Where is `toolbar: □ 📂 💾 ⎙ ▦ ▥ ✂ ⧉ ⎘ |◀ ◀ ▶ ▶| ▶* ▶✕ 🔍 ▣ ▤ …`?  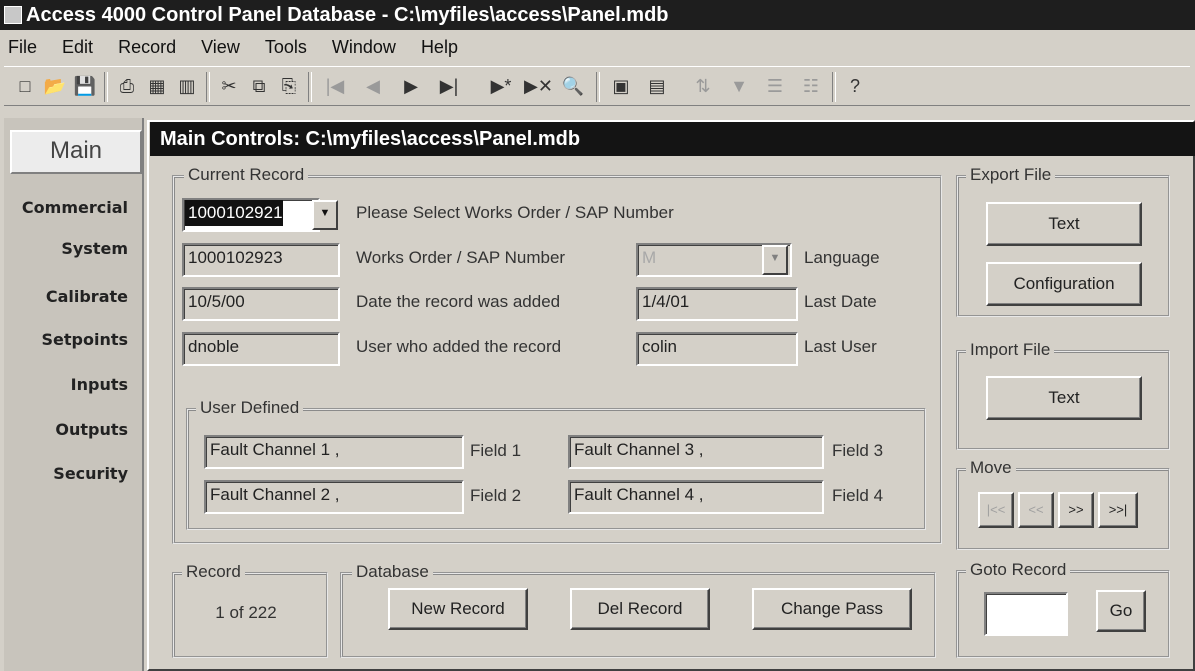
toolbar: □ 📂 💾 ⎙ ▦ ▥ ✂ ⧉ ⎘ |◀ ◀ ▶ ▶| ▶* ▶✕ 🔍 ▣ ▤ … is located at coordinates (597, 86).